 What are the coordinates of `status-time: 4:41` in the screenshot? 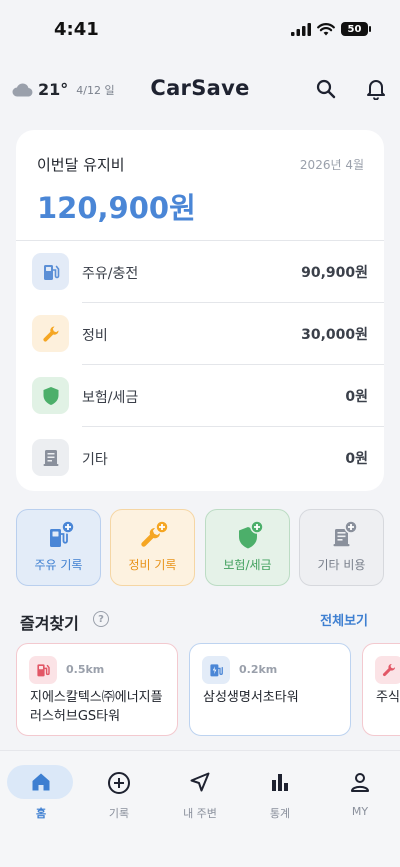 It's located at (76, 29).